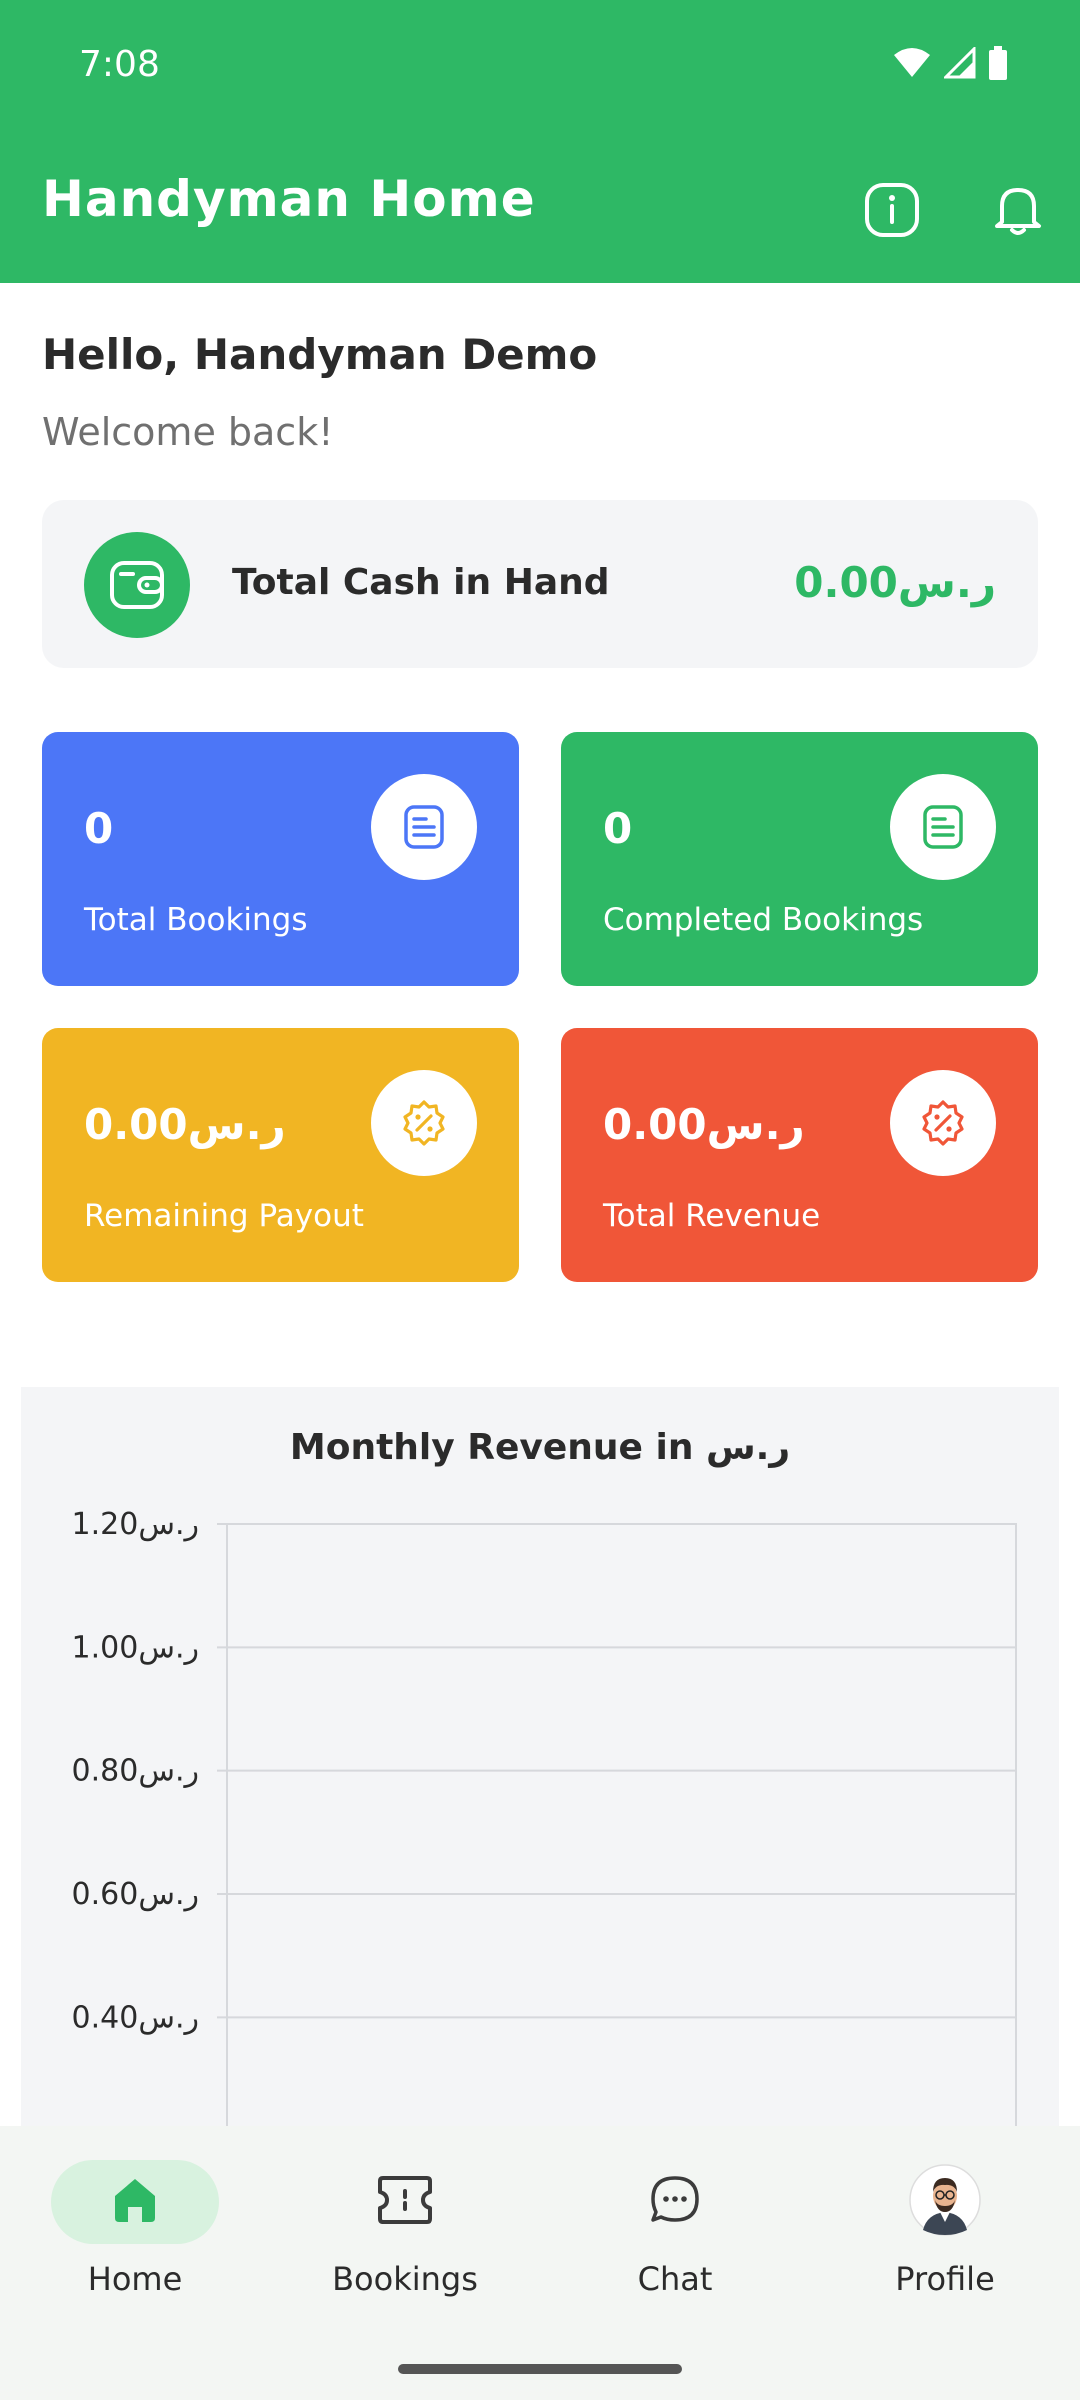 This screenshot has width=1080, height=2400. What do you see at coordinates (540, 2369) in the screenshot?
I see `home-indicator` at bounding box center [540, 2369].